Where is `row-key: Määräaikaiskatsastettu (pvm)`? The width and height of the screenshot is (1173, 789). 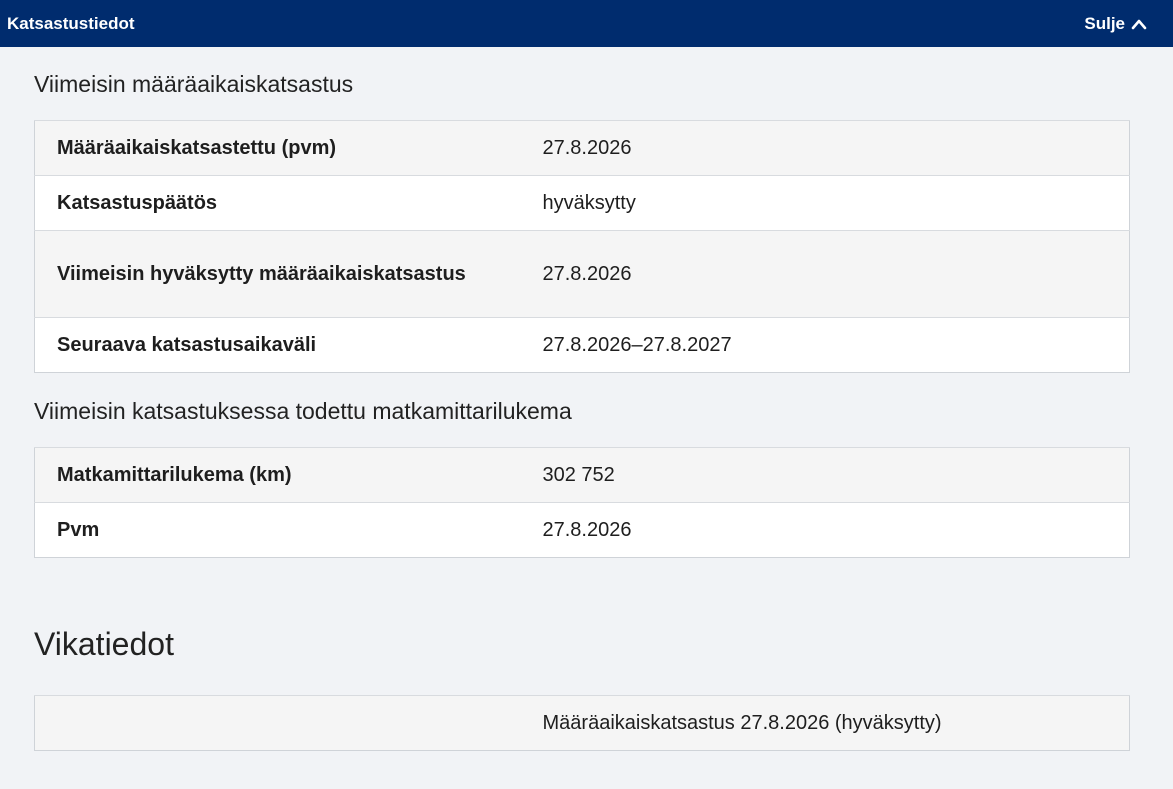
row-key: Määräaikaiskatsastettu (pvm) is located at coordinates (288, 148).